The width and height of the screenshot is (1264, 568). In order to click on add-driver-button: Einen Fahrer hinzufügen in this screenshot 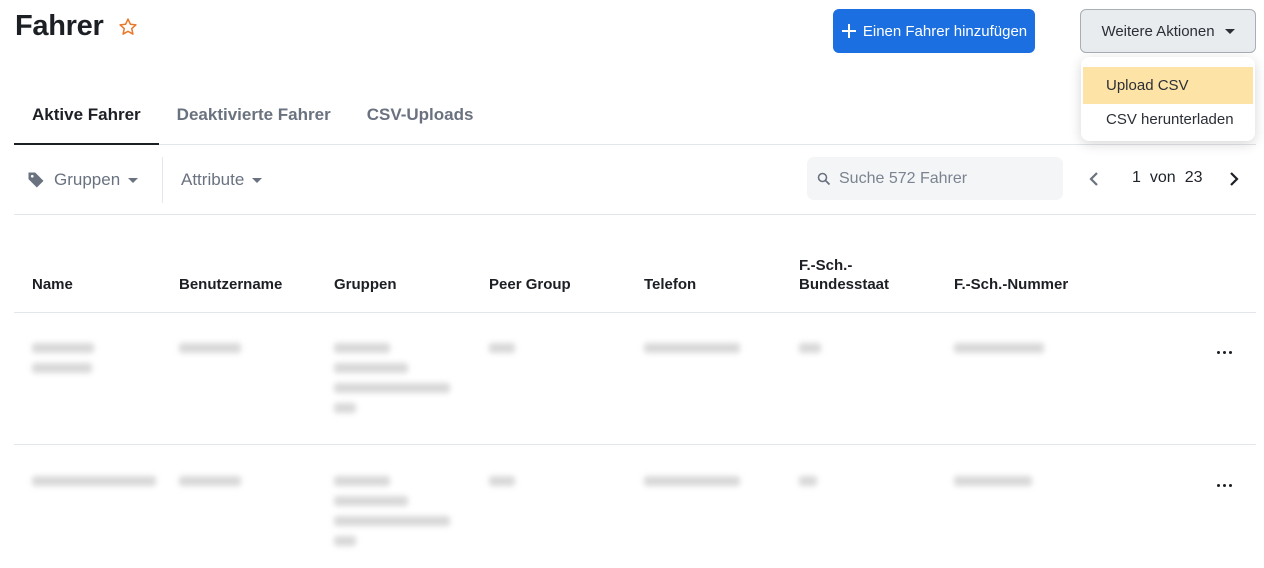, I will do `click(934, 31)`.